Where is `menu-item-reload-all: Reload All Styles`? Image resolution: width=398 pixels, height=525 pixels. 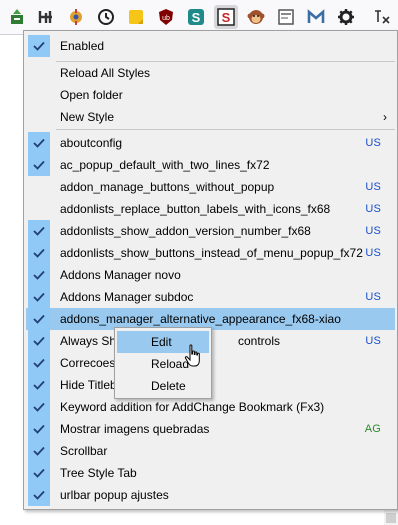 menu-item-reload-all: Reload All Styles is located at coordinates (210, 73).